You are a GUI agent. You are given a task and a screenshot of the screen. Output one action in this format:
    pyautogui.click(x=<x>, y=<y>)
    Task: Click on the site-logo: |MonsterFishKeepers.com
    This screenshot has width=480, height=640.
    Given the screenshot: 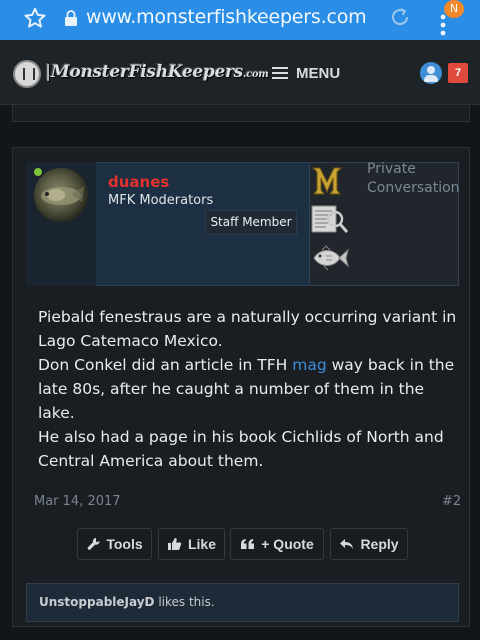 What is the action you would take?
    pyautogui.click(x=157, y=72)
    